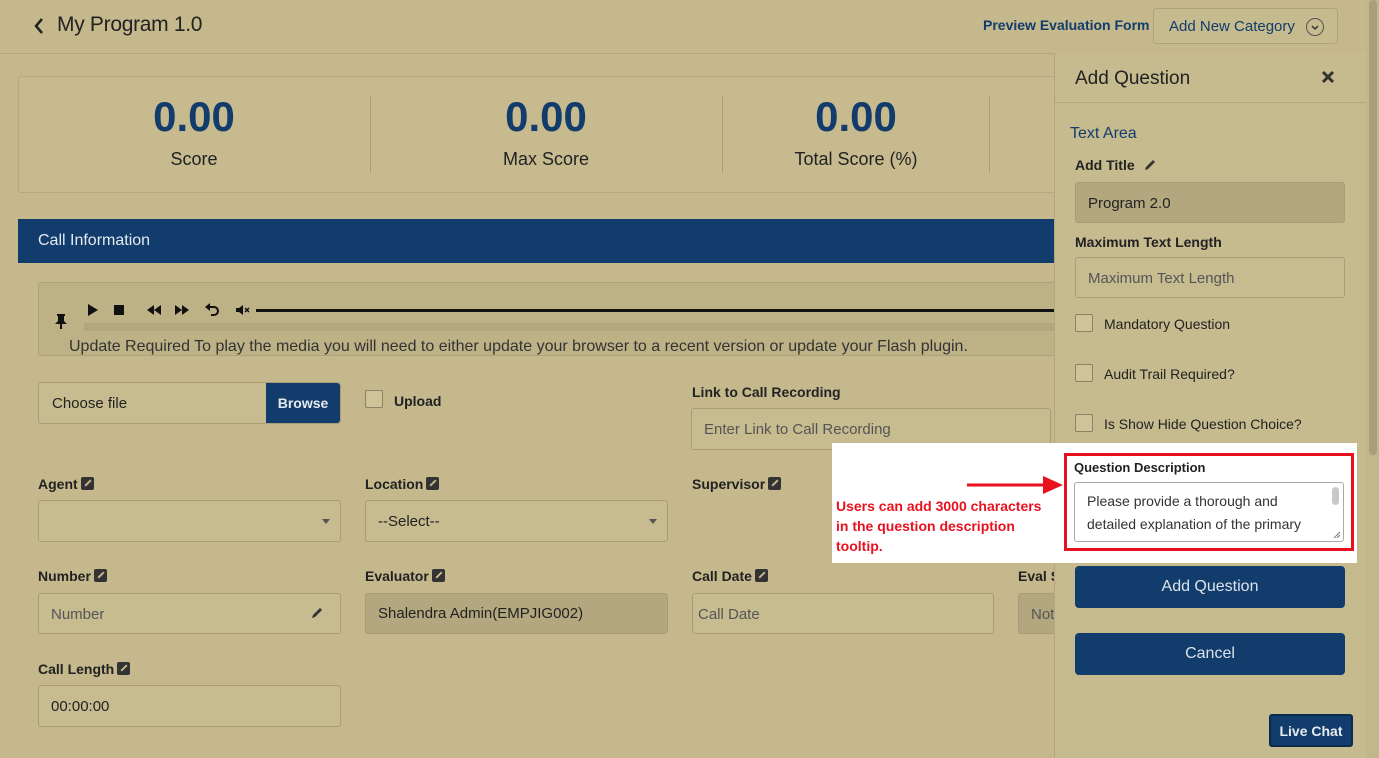  I want to click on supervisor-label: Supervisor, so click(737, 484).